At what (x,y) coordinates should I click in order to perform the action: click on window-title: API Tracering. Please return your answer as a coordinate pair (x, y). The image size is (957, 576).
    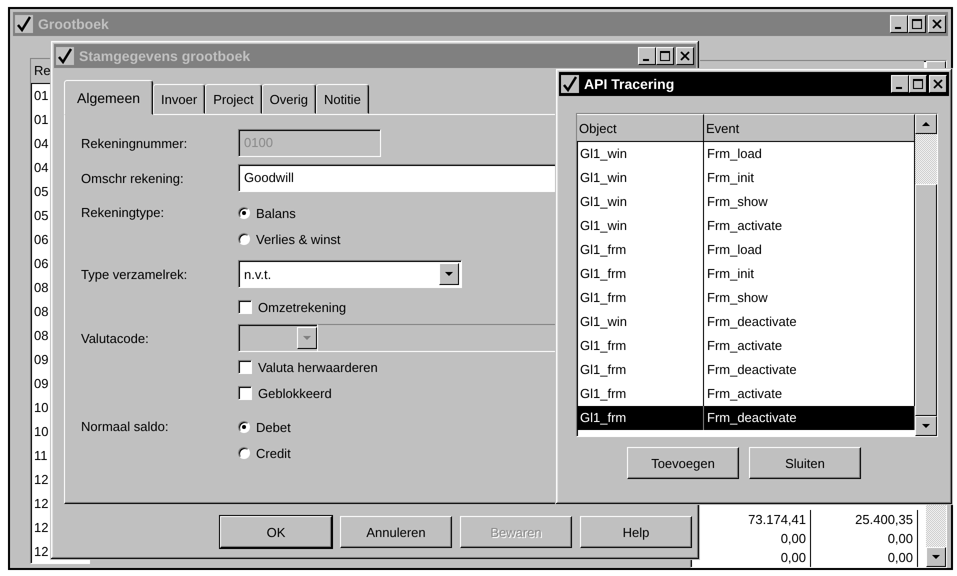
    Looking at the image, I should click on (630, 84).